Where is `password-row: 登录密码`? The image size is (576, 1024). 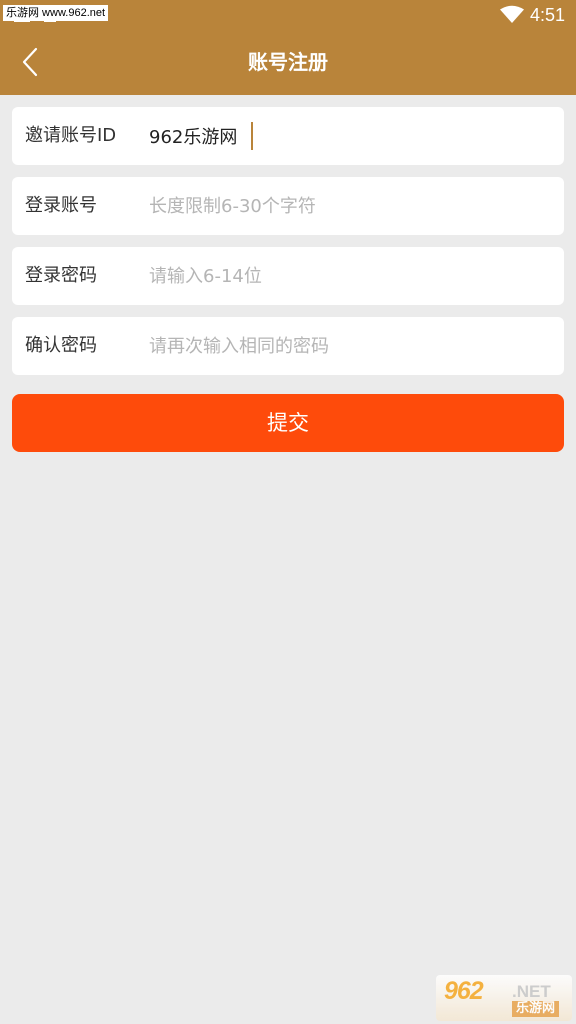
password-row: 登录密码 is located at coordinates (288, 276).